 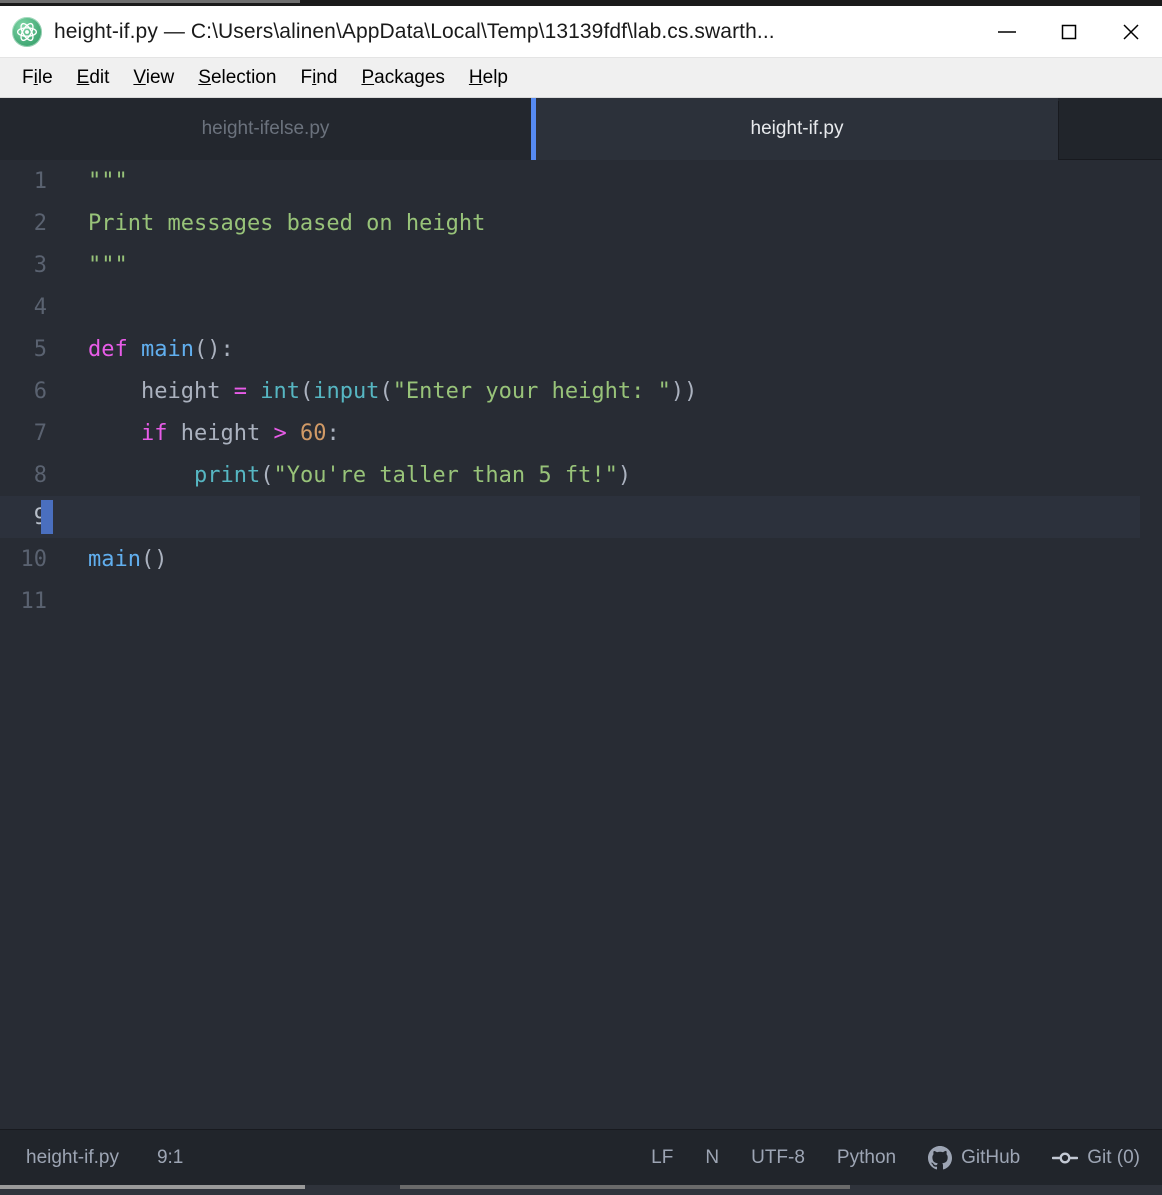 What do you see at coordinates (1007, 31) in the screenshot?
I see `minimize-button` at bounding box center [1007, 31].